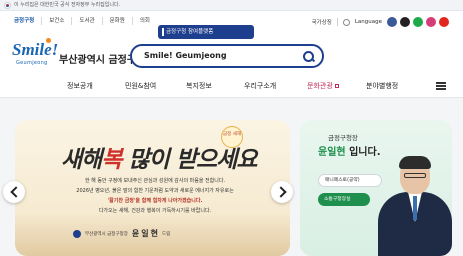 The width and height of the screenshot is (463, 256). I want to click on chevron-right-icon, so click(282, 192).